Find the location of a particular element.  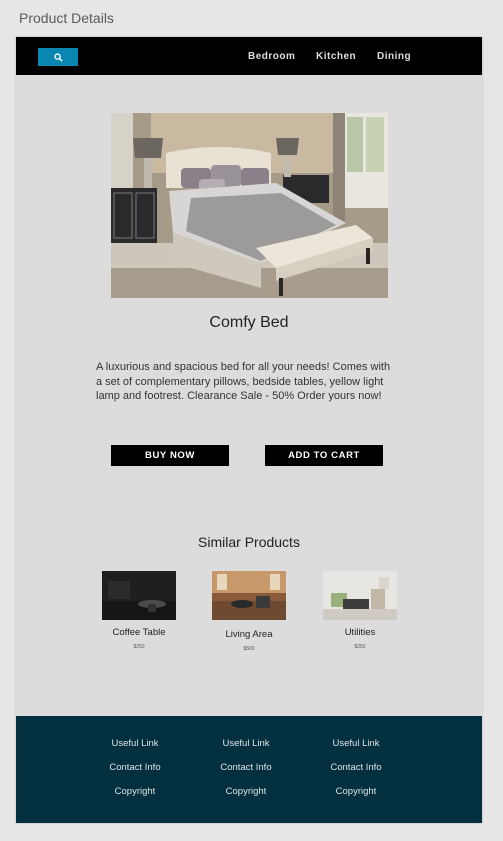

search-icon is located at coordinates (58, 57).